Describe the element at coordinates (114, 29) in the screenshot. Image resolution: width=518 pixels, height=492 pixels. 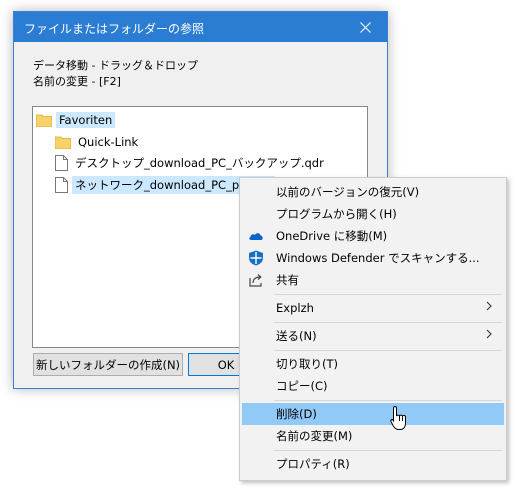
I see `dialog-title: ファイルまたはフォルダーの参照` at that location.